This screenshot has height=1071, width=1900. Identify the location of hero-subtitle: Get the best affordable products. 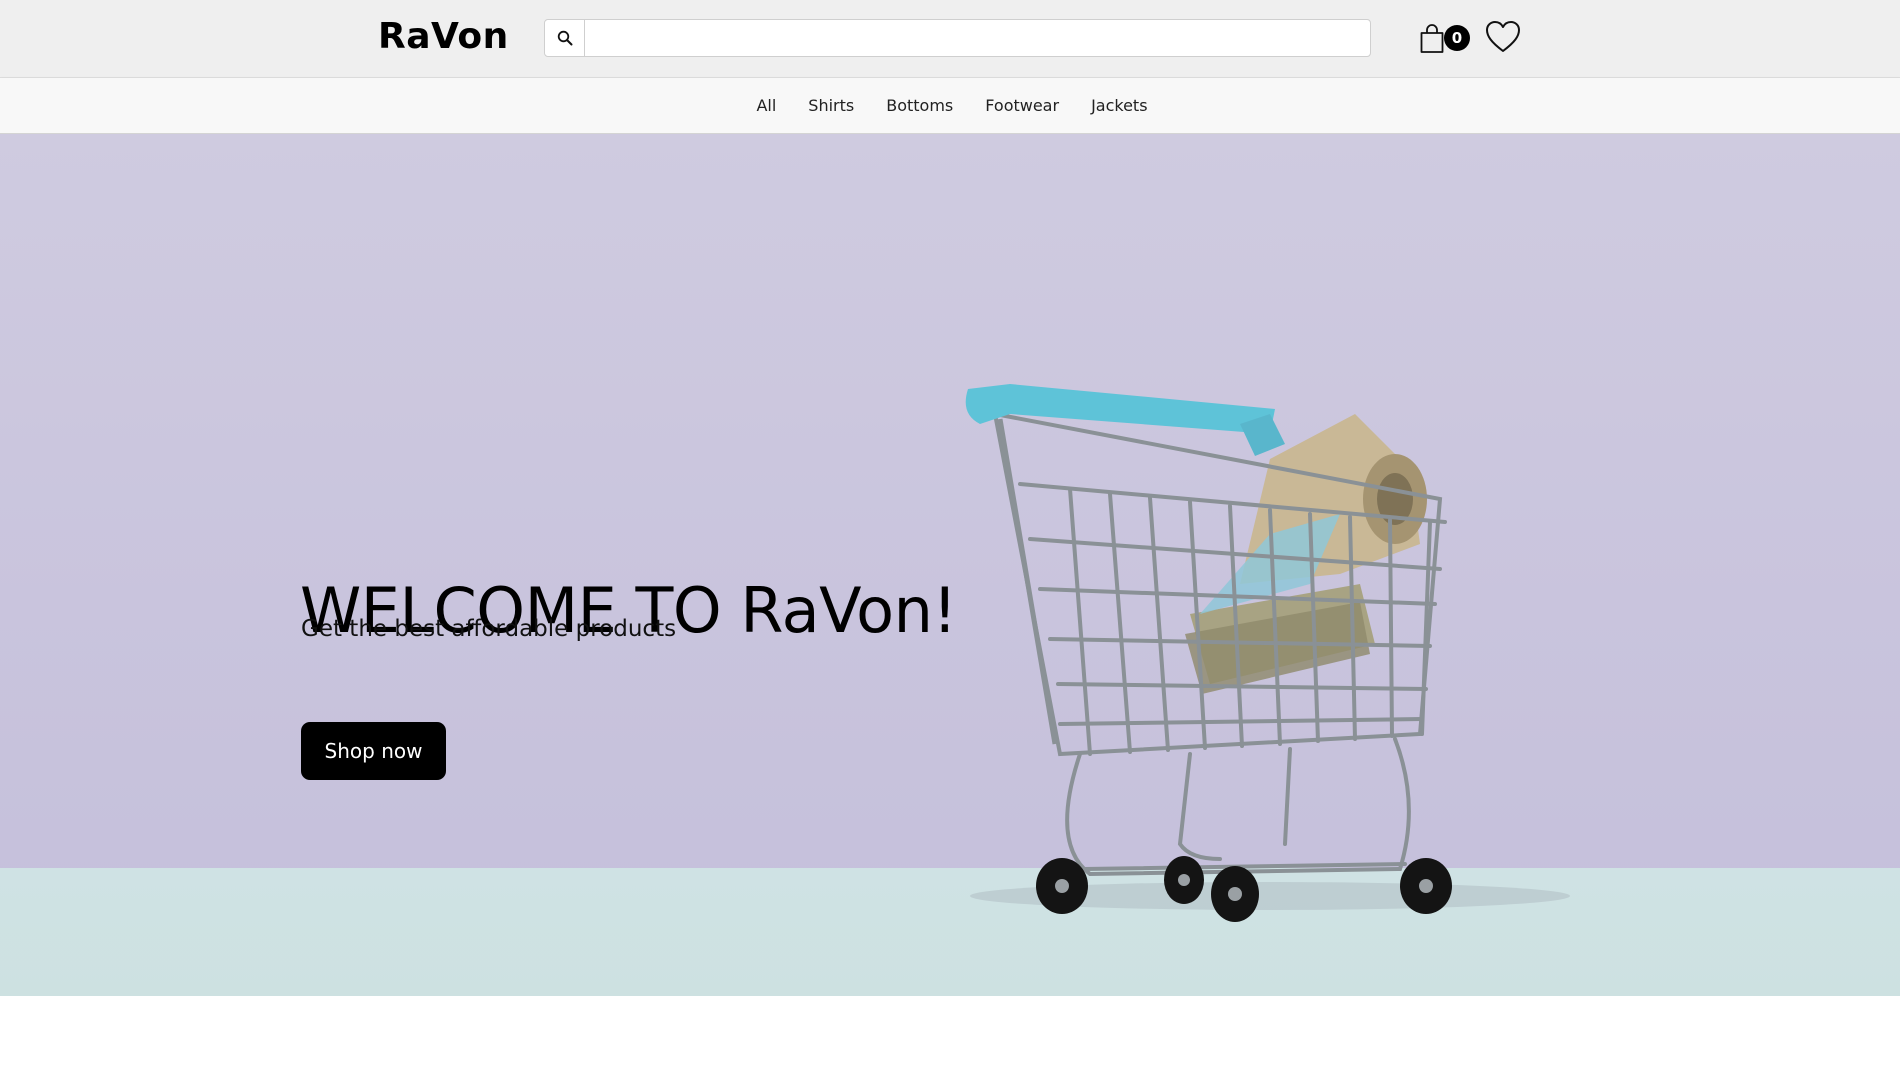
(489, 629).